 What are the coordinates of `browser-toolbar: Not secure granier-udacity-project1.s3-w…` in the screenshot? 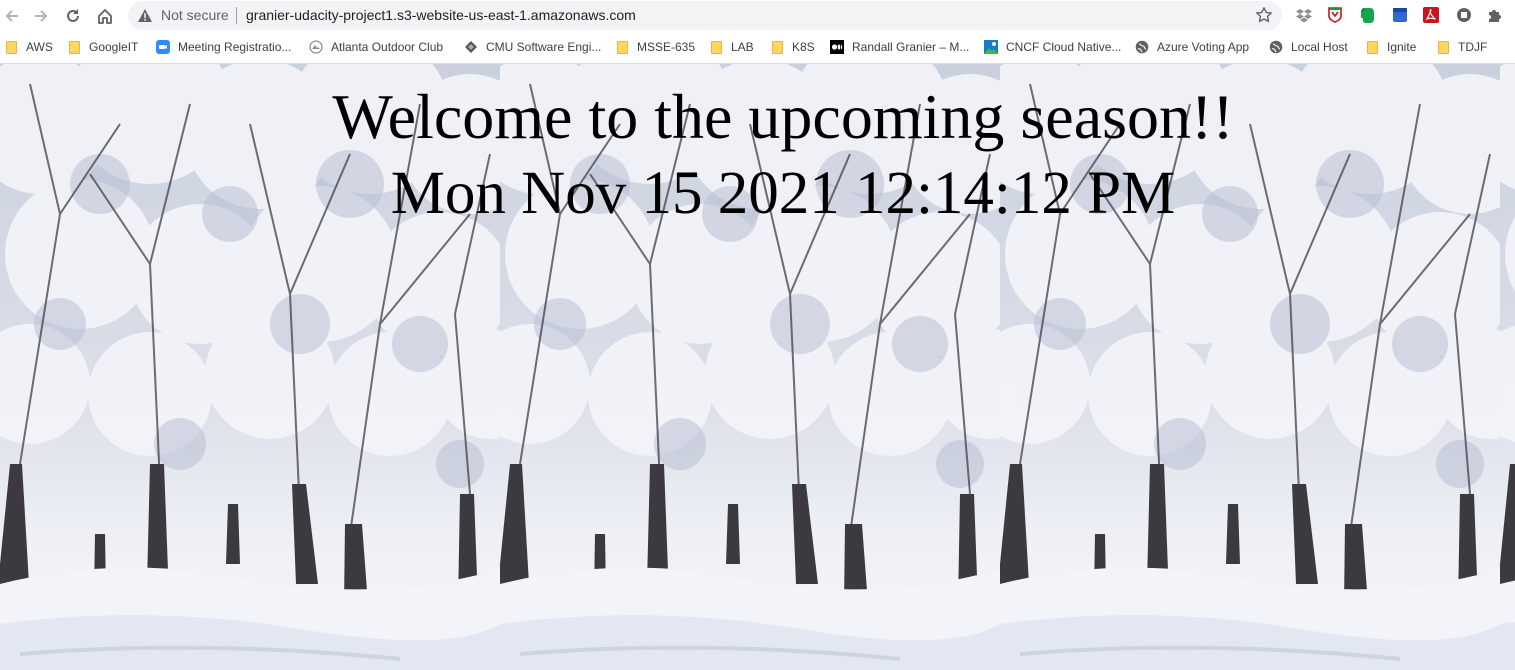 It's located at (757, 16).